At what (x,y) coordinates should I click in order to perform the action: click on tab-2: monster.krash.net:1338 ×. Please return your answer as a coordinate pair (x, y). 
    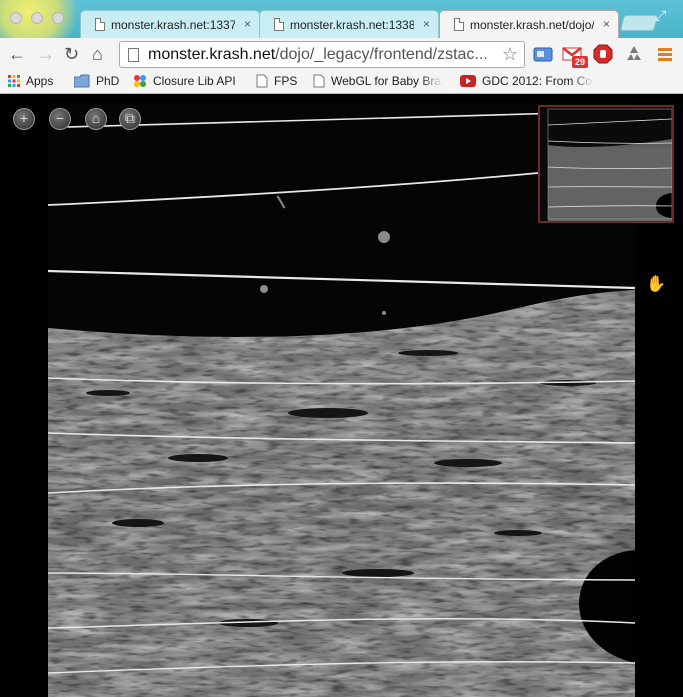
    Looking at the image, I should click on (349, 24).